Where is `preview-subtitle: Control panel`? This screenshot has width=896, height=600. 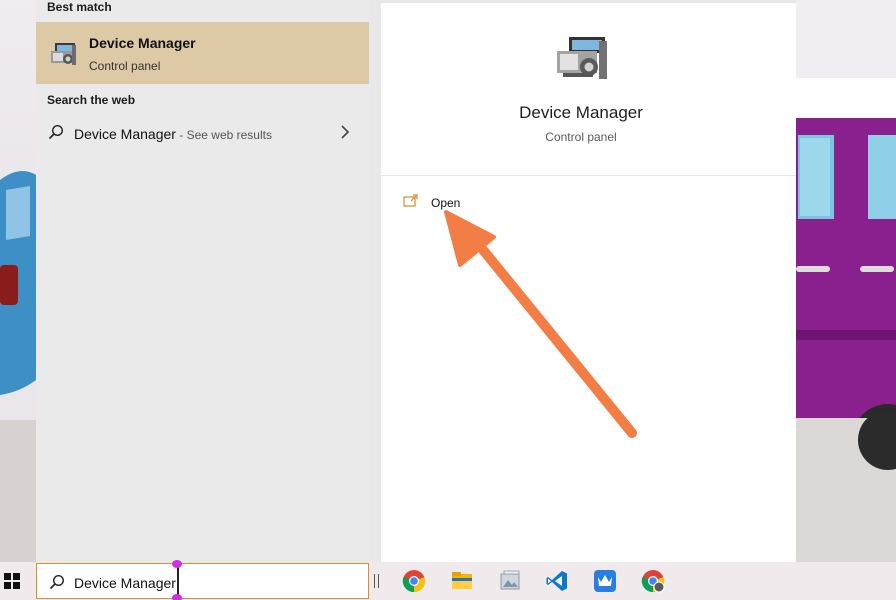 preview-subtitle: Control panel is located at coordinates (581, 137).